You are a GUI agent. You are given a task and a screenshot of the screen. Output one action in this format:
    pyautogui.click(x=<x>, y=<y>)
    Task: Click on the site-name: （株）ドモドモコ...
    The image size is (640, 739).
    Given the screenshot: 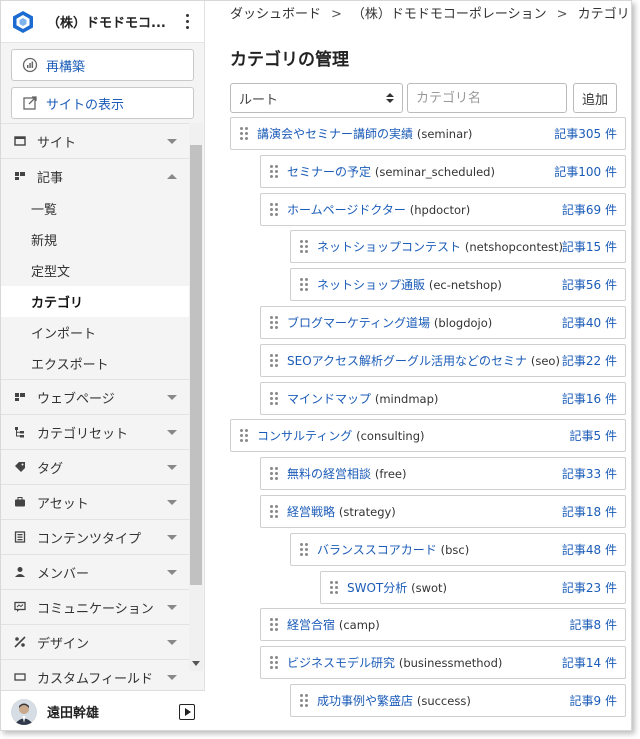 What is the action you would take?
    pyautogui.click(x=113, y=21)
    